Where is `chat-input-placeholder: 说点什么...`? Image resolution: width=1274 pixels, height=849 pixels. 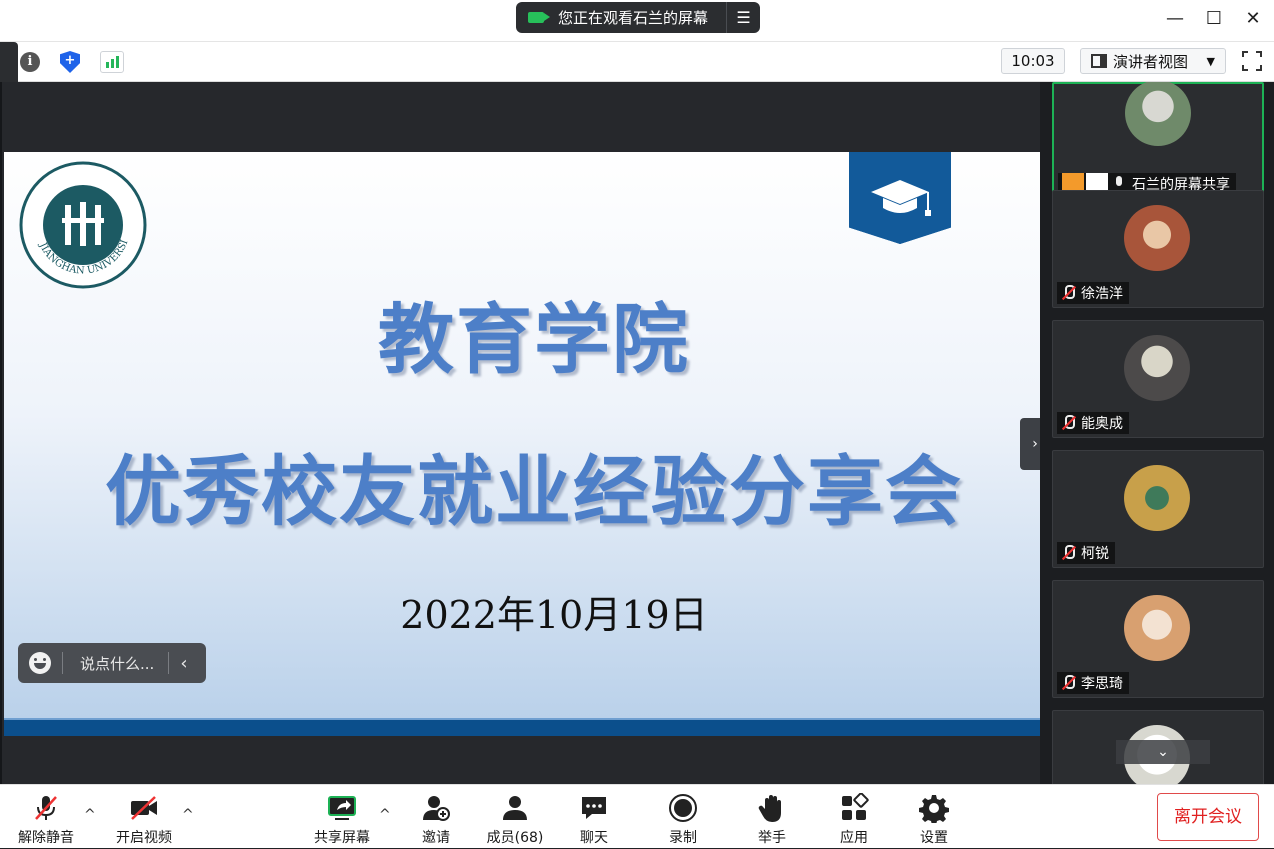
chat-input-placeholder: 说点什么... is located at coordinates (117, 663).